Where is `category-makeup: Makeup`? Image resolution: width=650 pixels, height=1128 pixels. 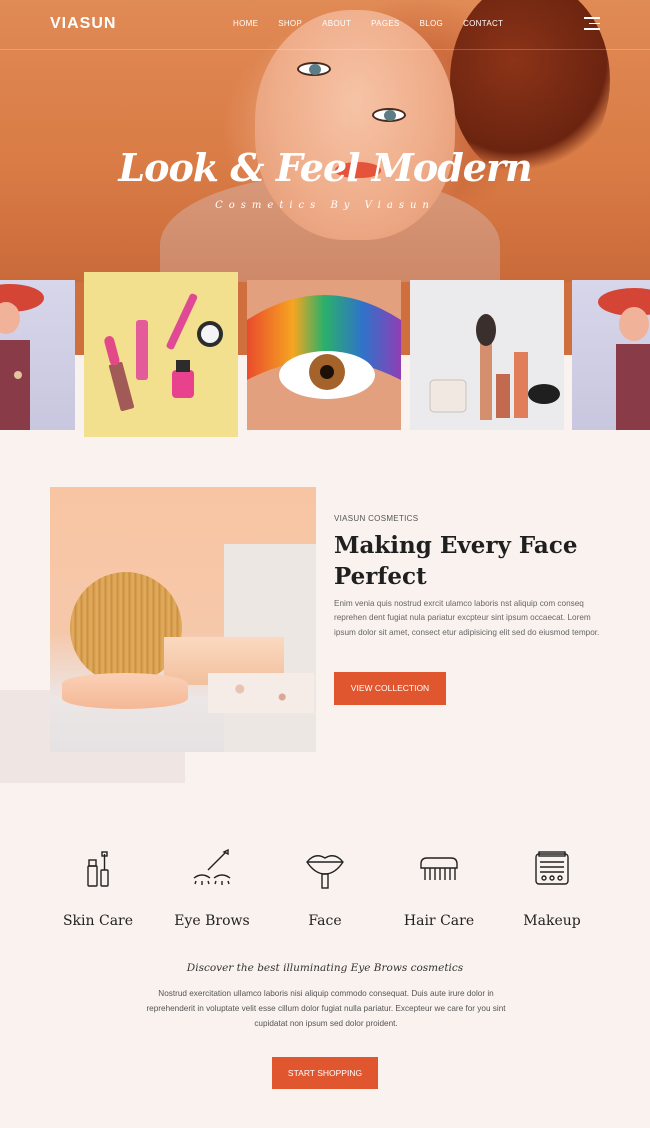
category-makeup: Makeup is located at coordinates (552, 888).